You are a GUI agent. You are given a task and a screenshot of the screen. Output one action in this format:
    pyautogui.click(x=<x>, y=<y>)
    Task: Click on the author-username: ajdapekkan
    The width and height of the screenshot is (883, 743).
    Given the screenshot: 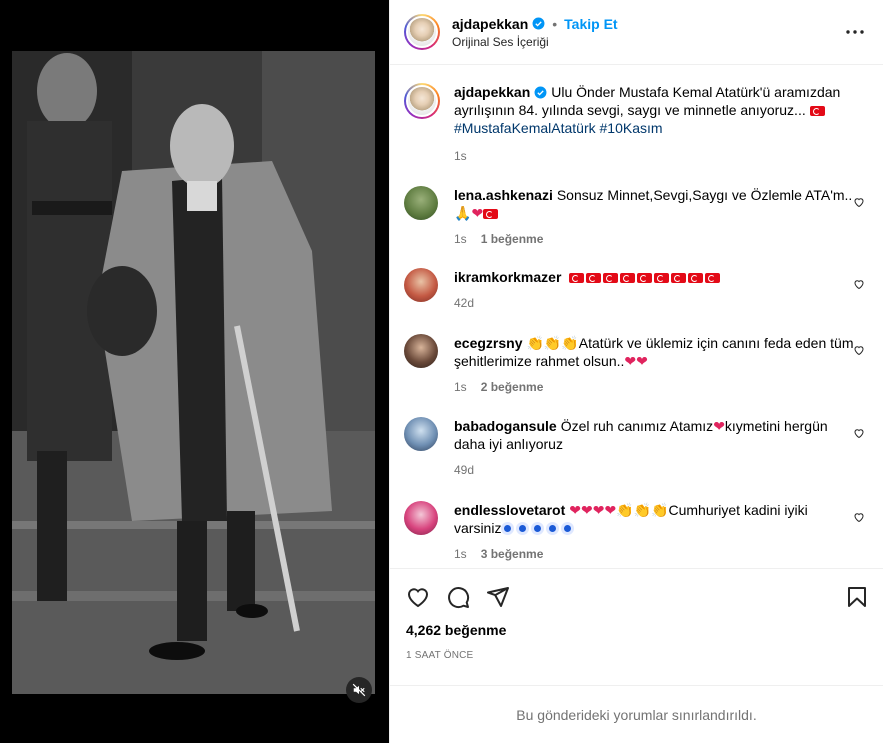 What is the action you would take?
    pyautogui.click(x=490, y=24)
    